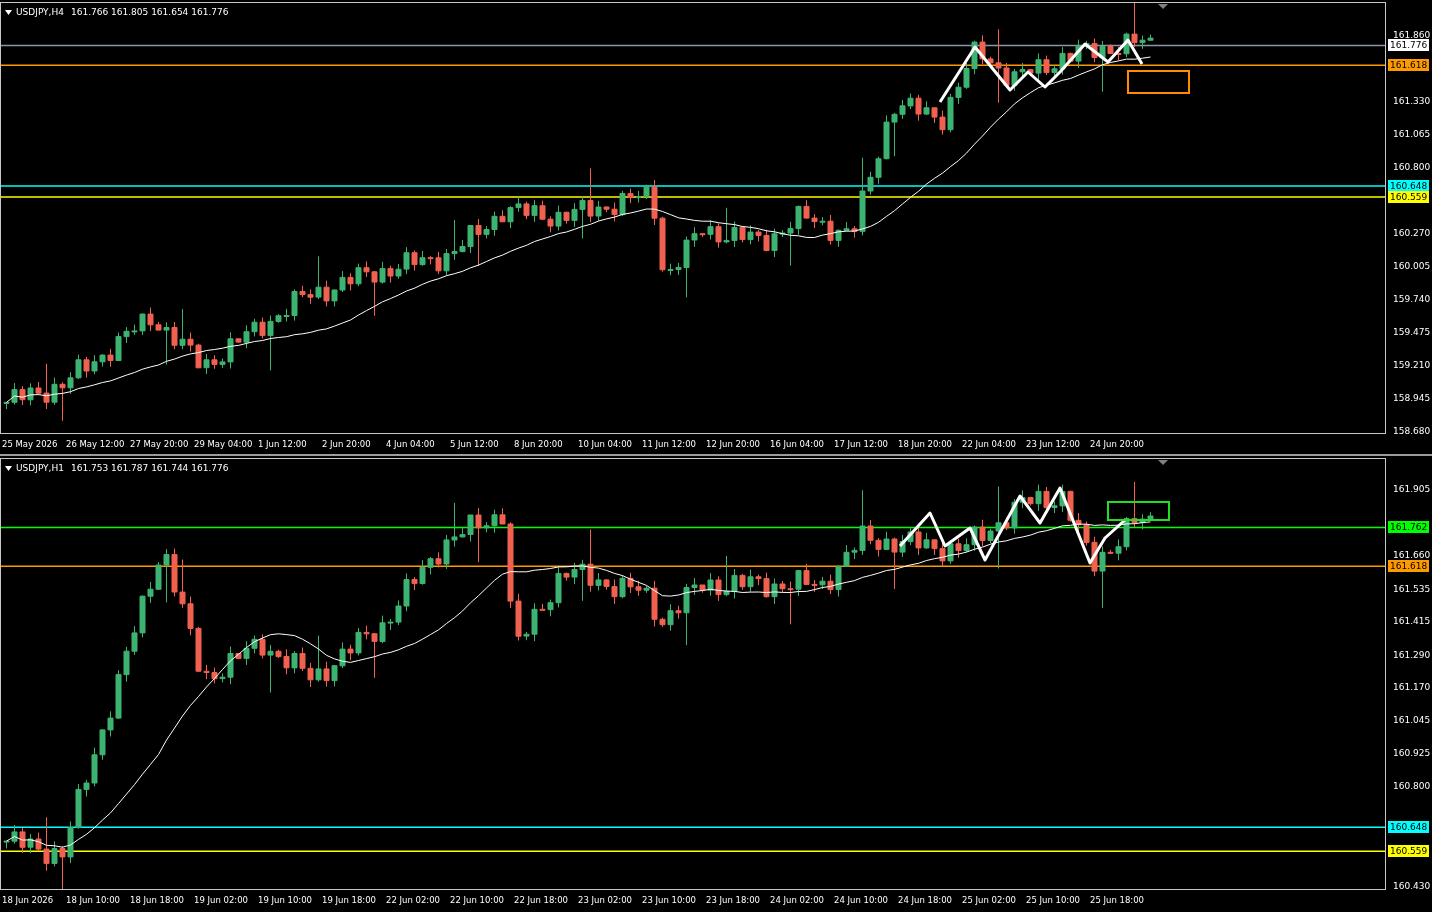 The width and height of the screenshot is (1432, 912). Describe the element at coordinates (925, 900) in the screenshot. I see `time-label: 24 Jun 18:00` at that location.